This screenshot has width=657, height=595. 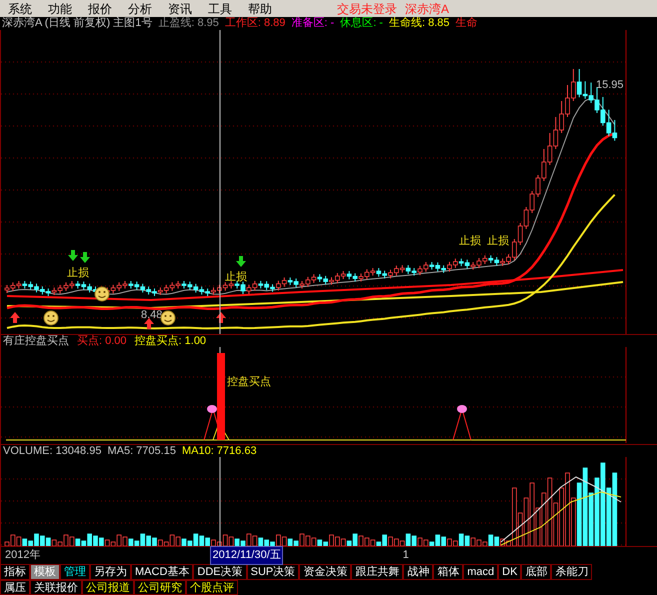 I want to click on menu-item: 功能, so click(x=60, y=9).